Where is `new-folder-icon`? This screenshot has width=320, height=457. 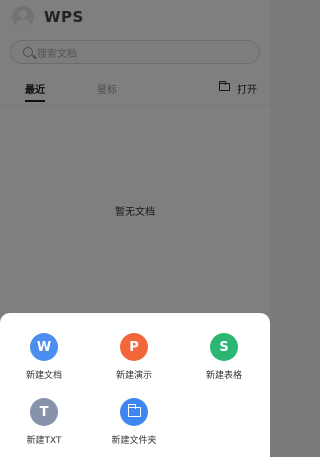 new-folder-icon is located at coordinates (134, 412).